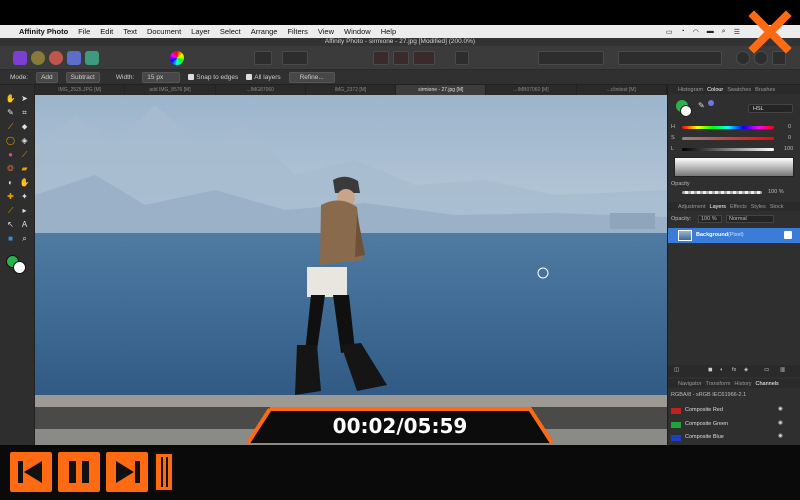 This screenshot has height=500, width=800. What do you see at coordinates (82, 77) in the screenshot?
I see `mode-subtract-button: Subtract` at bounding box center [82, 77].